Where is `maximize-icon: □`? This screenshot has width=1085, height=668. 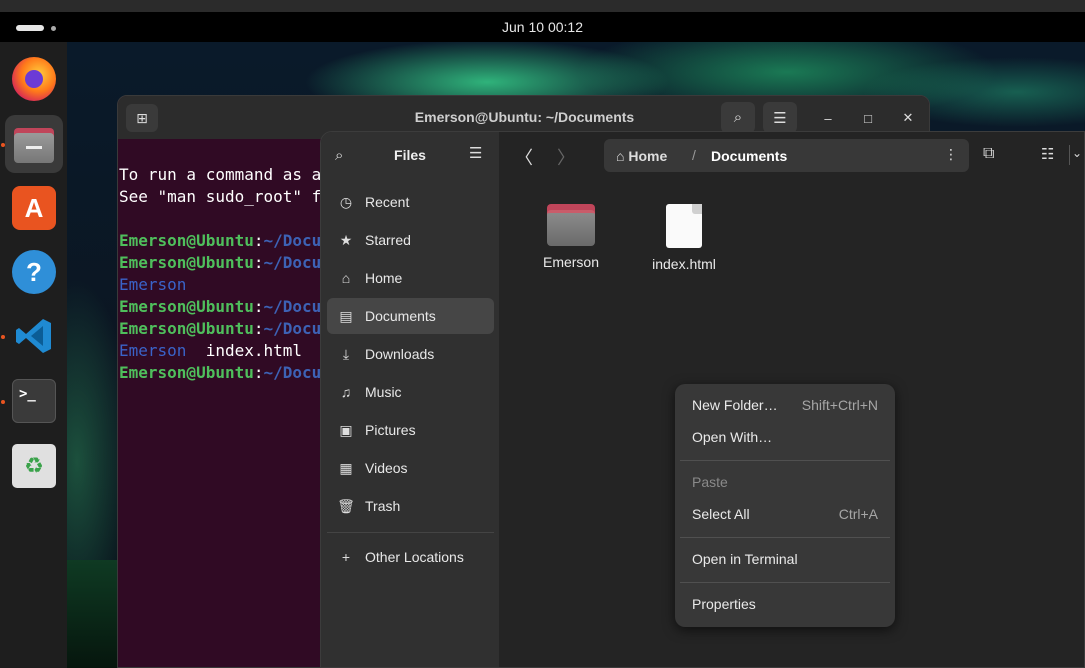 maximize-icon: □ is located at coordinates (868, 118).